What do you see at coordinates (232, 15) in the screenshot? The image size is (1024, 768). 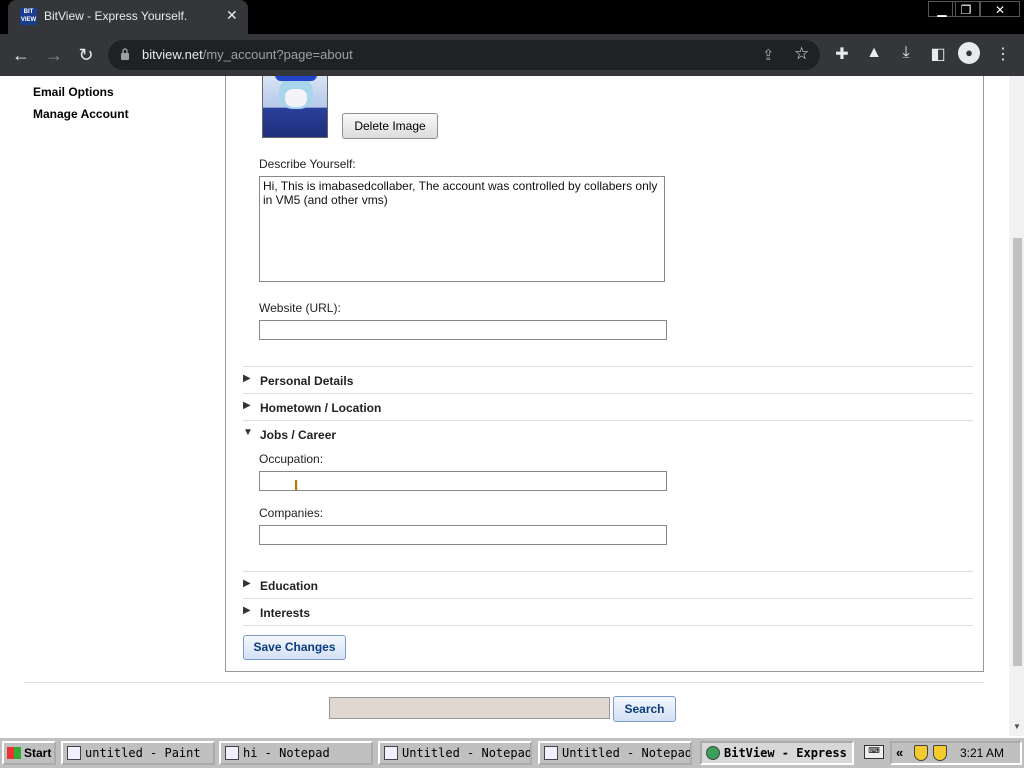 I see `tab-close-icon: ✕` at bounding box center [232, 15].